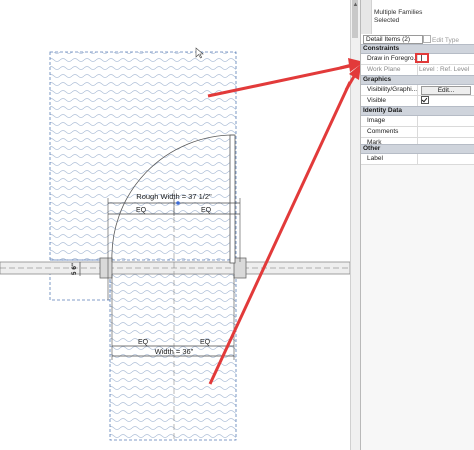  Describe the element at coordinates (355, 225) in the screenshot. I see `vertical-scrollbar: ▲` at that location.